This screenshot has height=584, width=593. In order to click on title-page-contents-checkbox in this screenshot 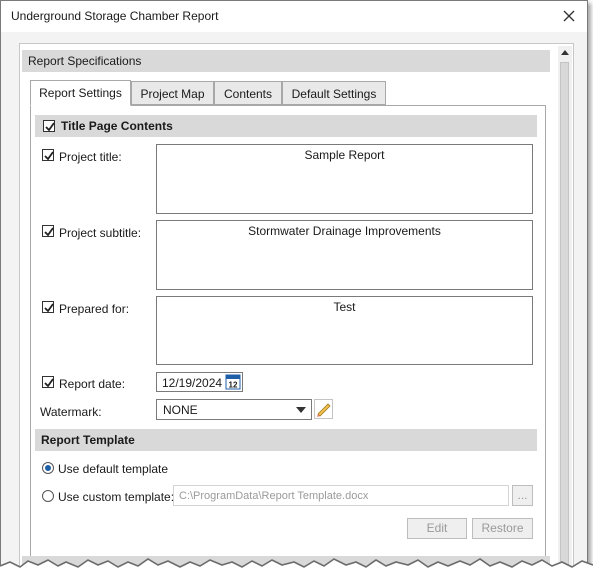, I will do `click(49, 126)`.